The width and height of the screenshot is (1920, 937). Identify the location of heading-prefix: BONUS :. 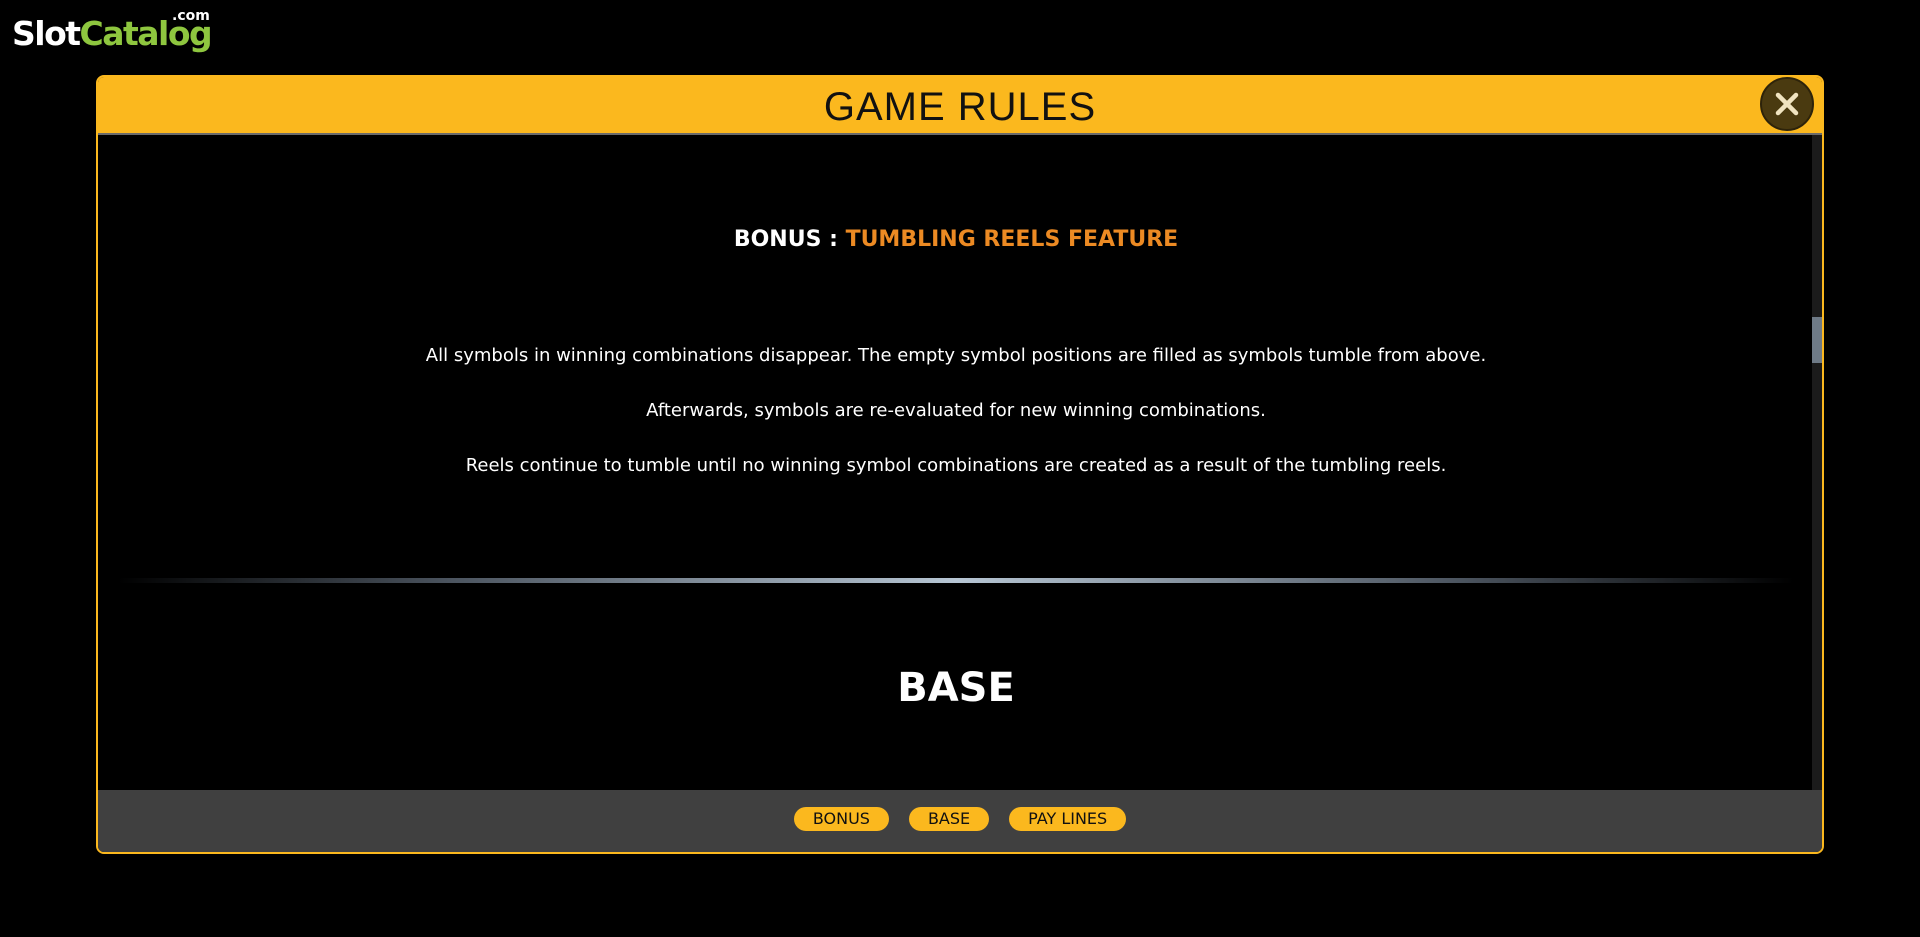
(785, 239).